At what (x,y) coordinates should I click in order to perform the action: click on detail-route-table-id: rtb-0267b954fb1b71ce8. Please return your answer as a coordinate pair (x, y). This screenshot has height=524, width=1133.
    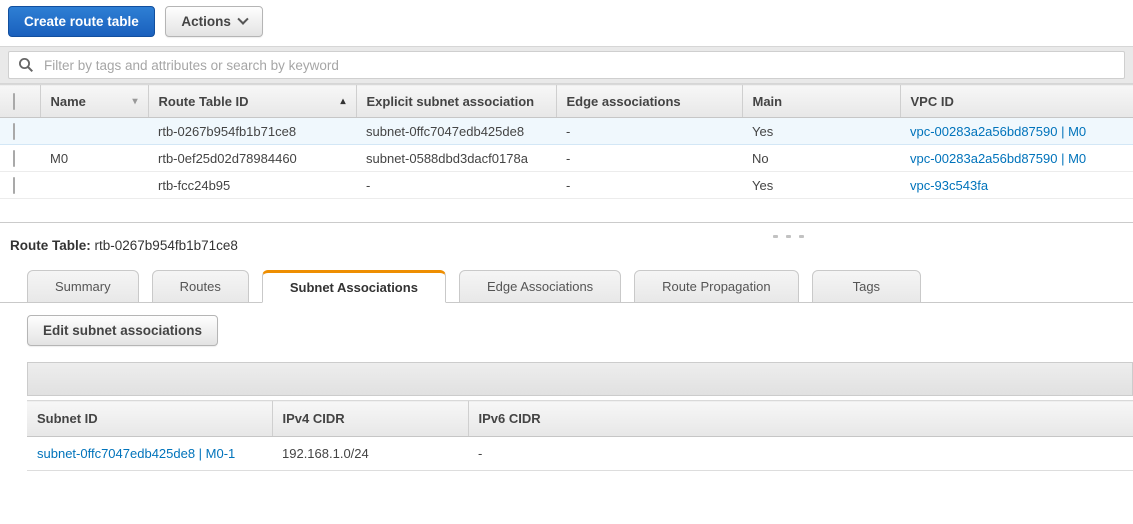
    Looking at the image, I should click on (166, 245).